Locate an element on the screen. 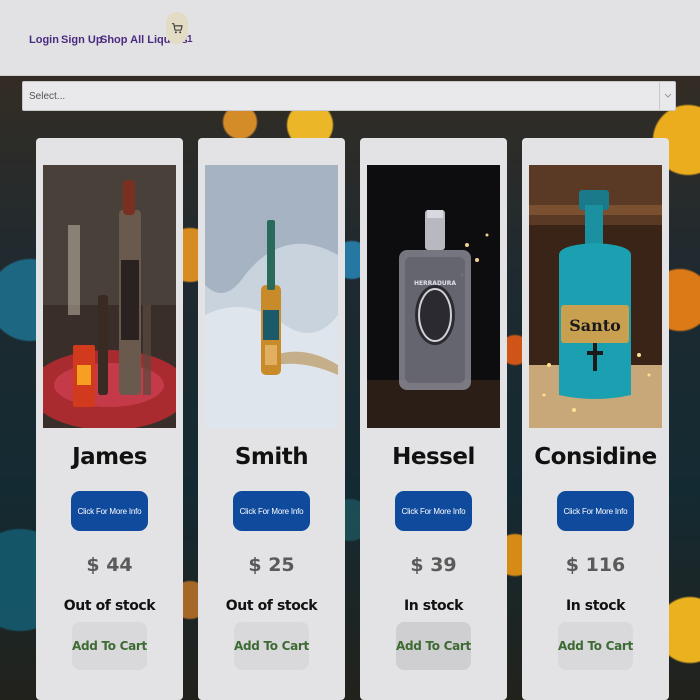  product-price: $ 39 is located at coordinates (433, 565).